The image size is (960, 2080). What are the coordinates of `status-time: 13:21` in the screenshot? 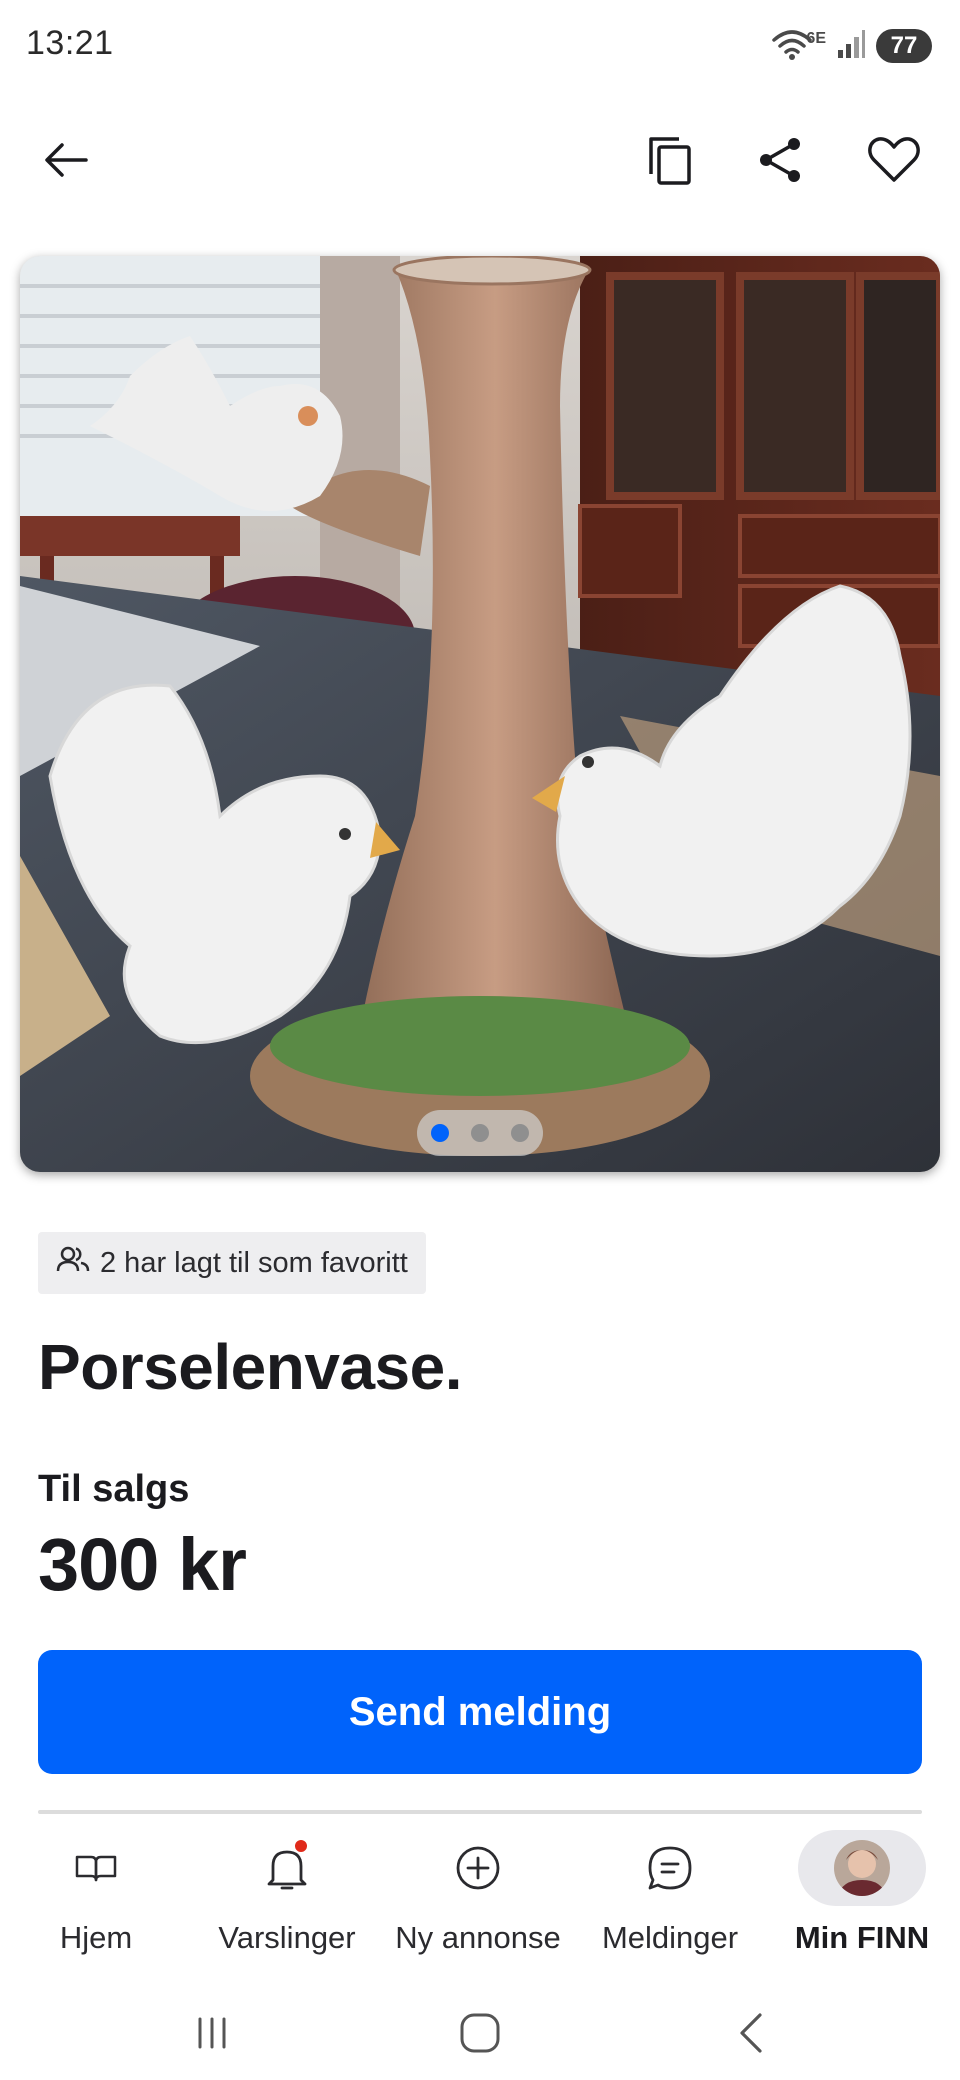 It's located at (70, 43).